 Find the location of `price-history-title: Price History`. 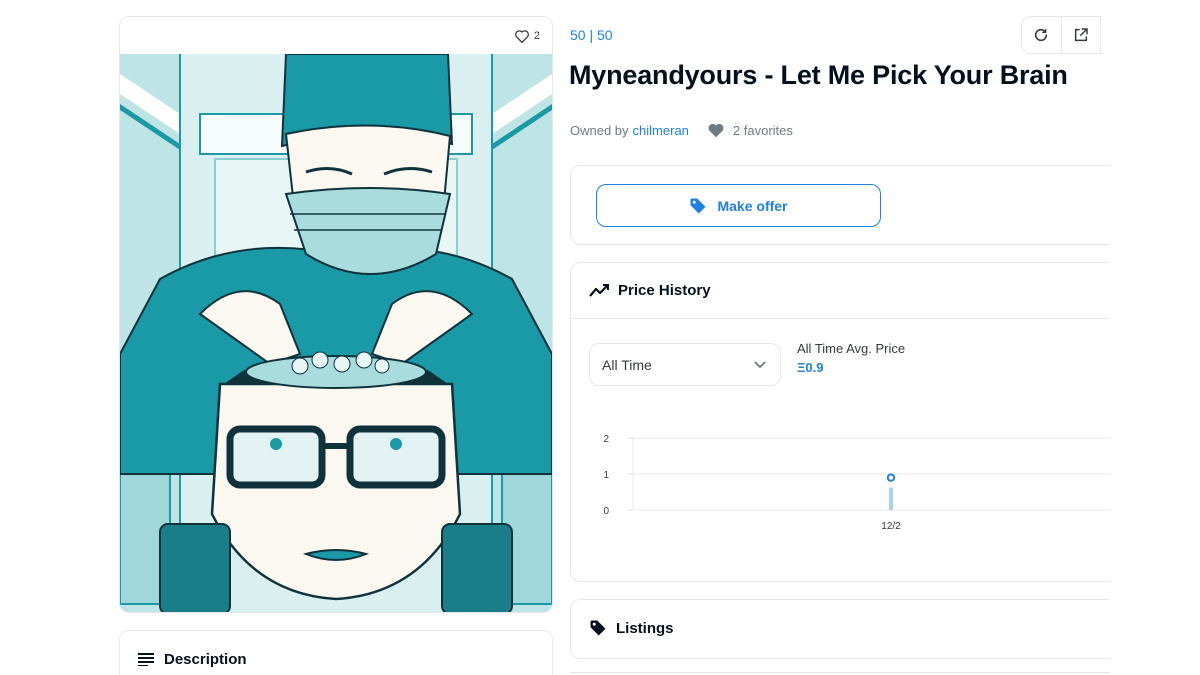

price-history-title: Price History is located at coordinates (664, 290).